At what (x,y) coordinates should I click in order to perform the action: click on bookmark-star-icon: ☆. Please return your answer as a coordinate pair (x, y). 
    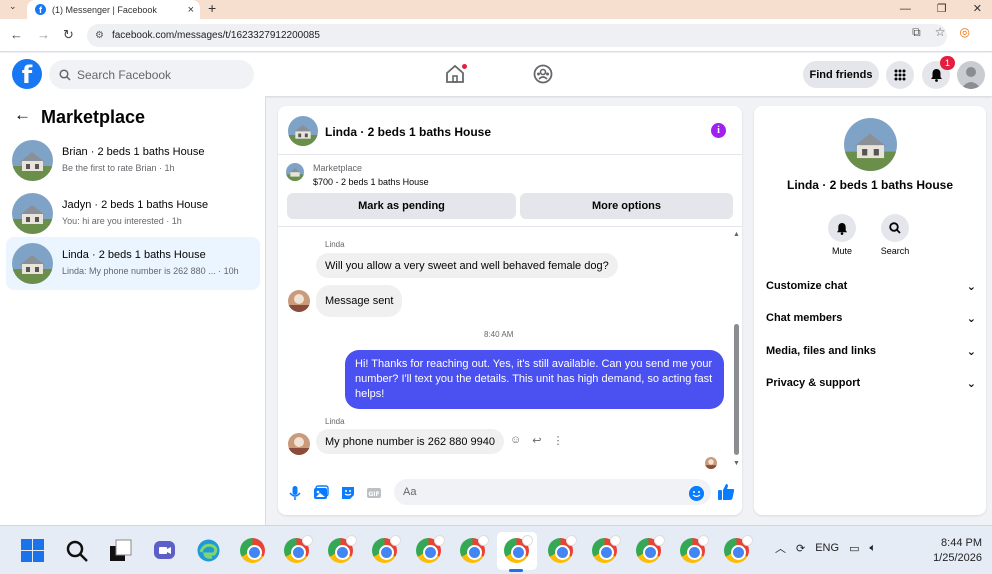
    Looking at the image, I should click on (940, 32).